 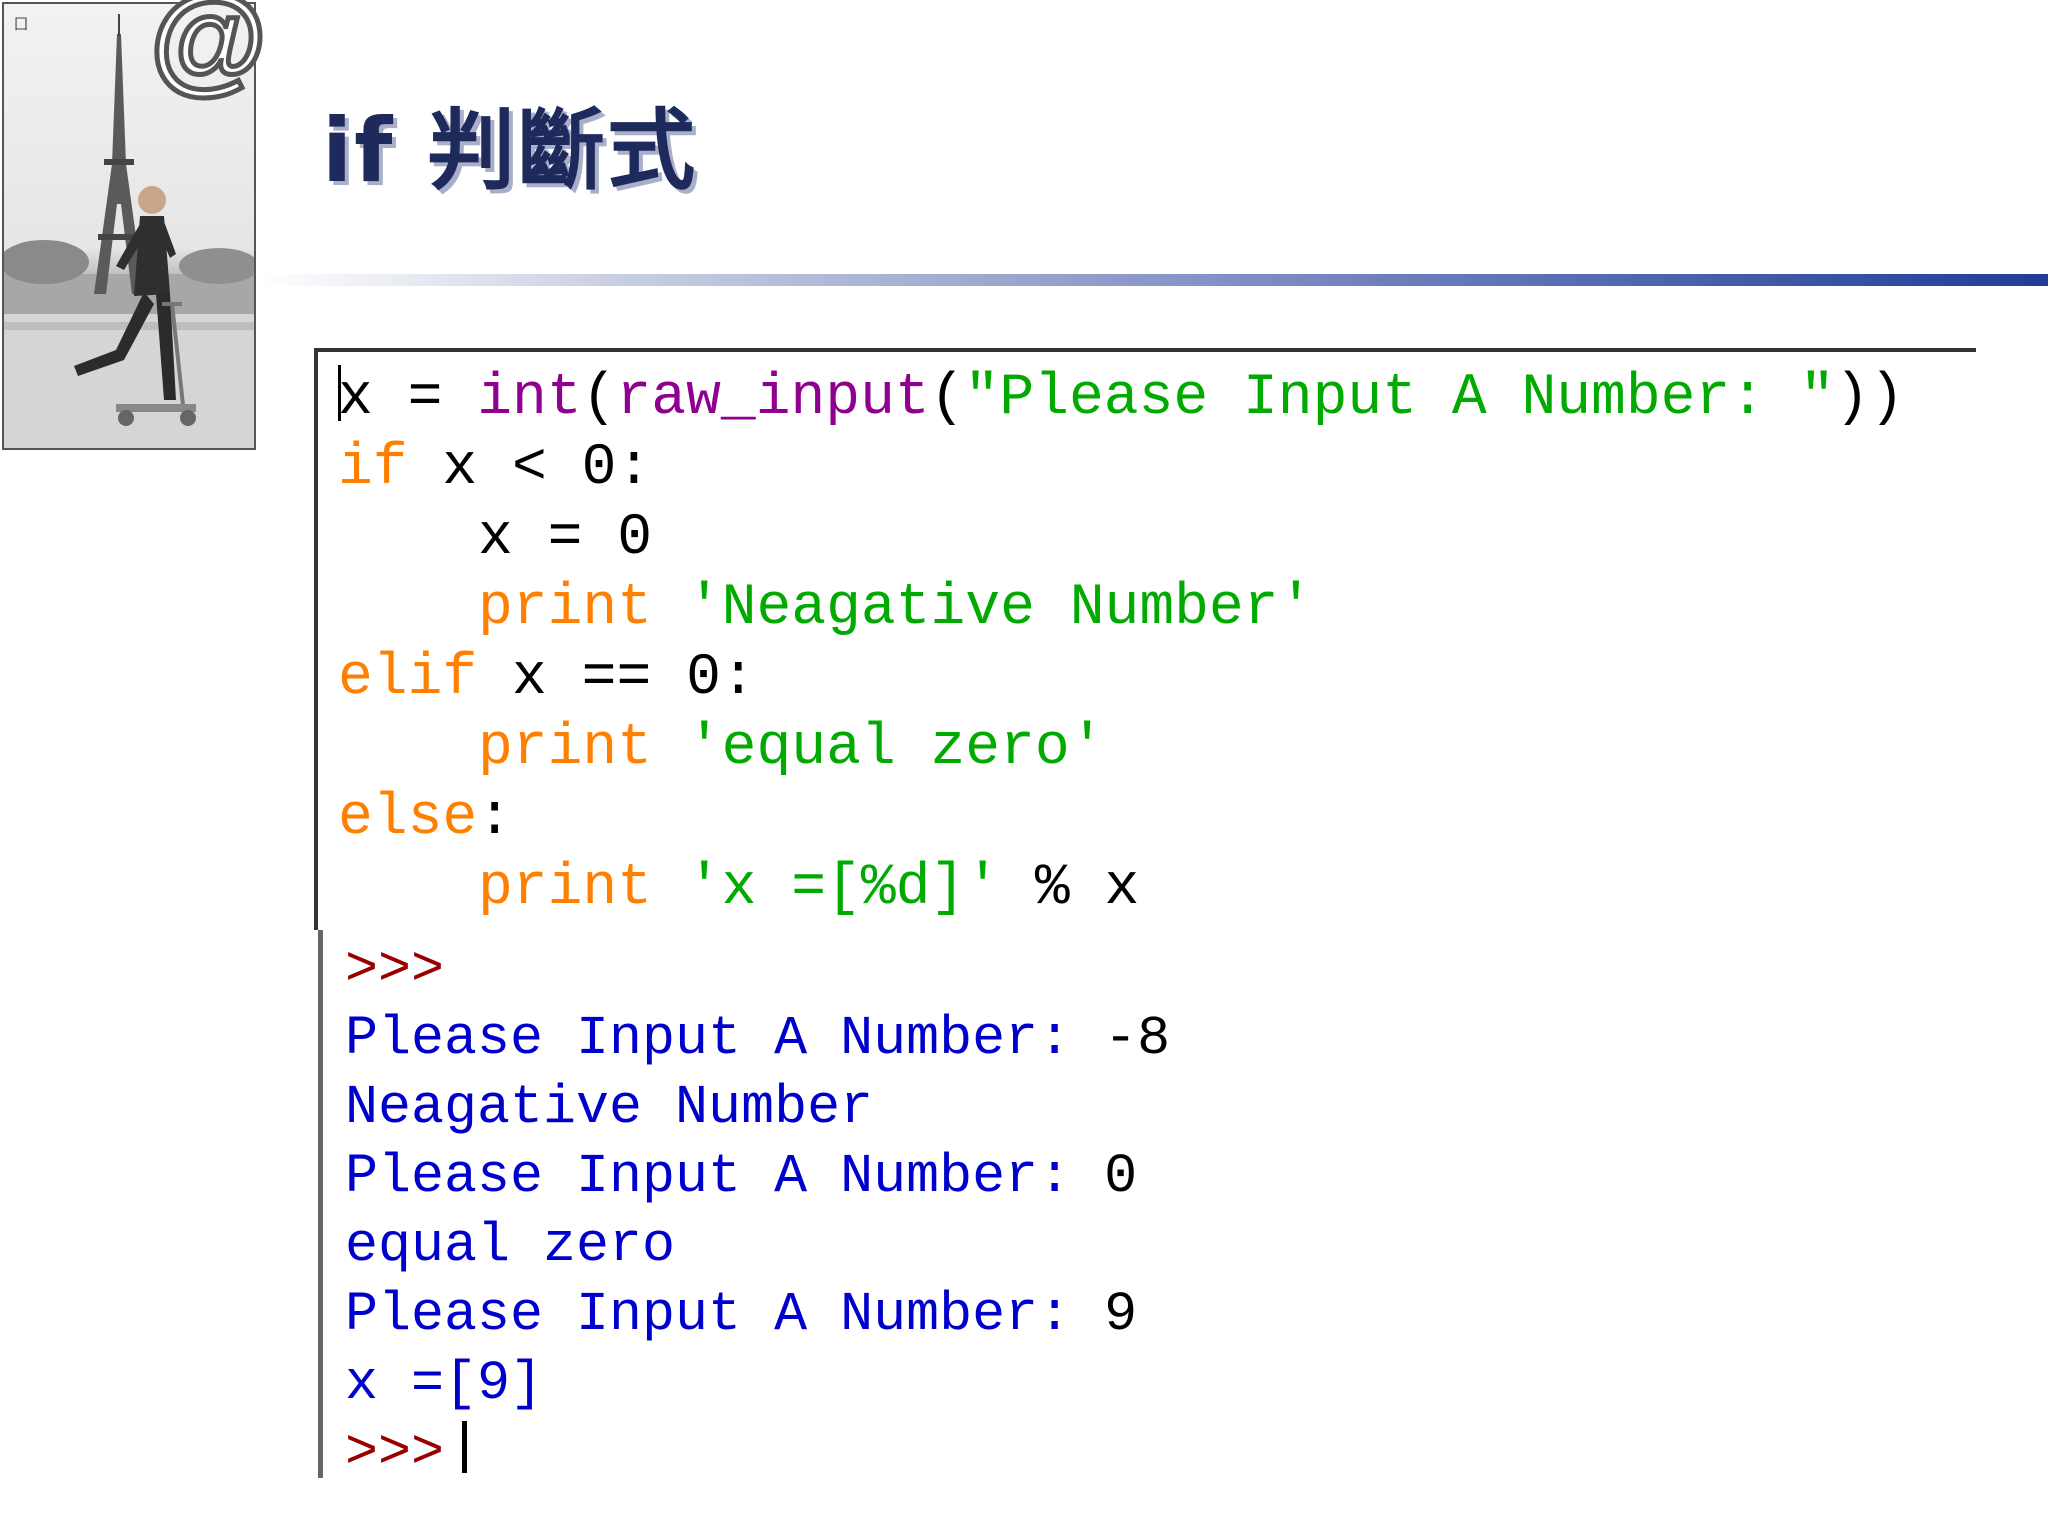 What do you see at coordinates (1152, 280) in the screenshot?
I see `title-divider` at bounding box center [1152, 280].